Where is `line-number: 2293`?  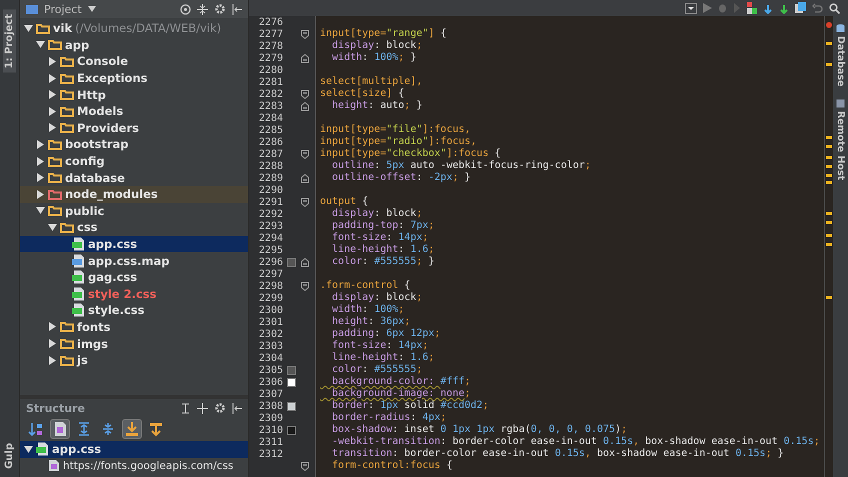 line-number: 2293 is located at coordinates (270, 226).